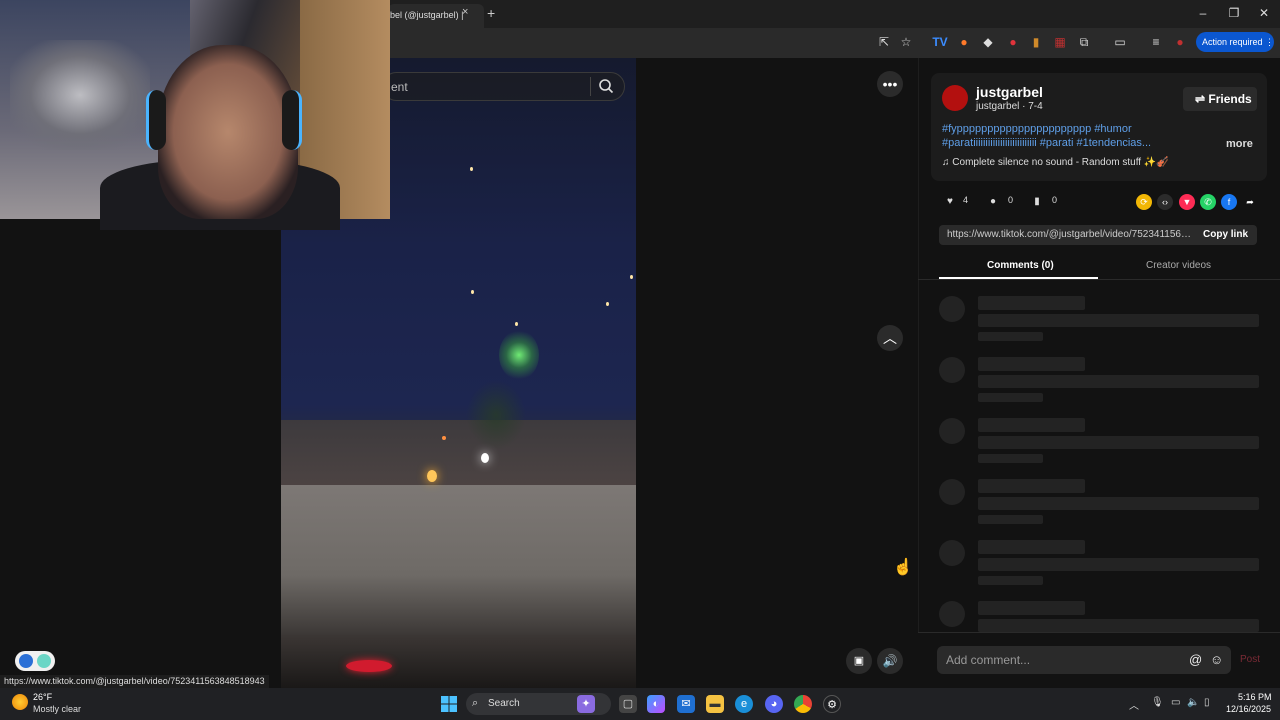  What do you see at coordinates (993, 202) in the screenshot?
I see `comment-icon: ●` at bounding box center [993, 202].